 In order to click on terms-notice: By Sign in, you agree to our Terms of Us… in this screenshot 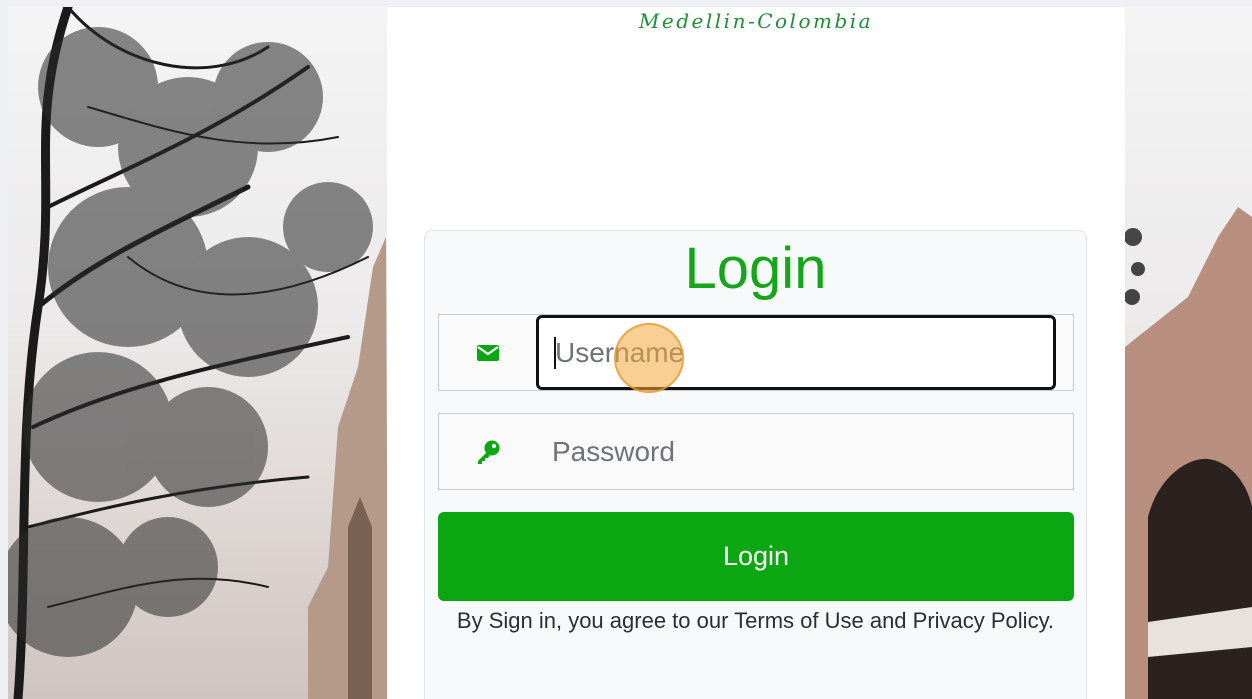, I will do `click(755, 620)`.